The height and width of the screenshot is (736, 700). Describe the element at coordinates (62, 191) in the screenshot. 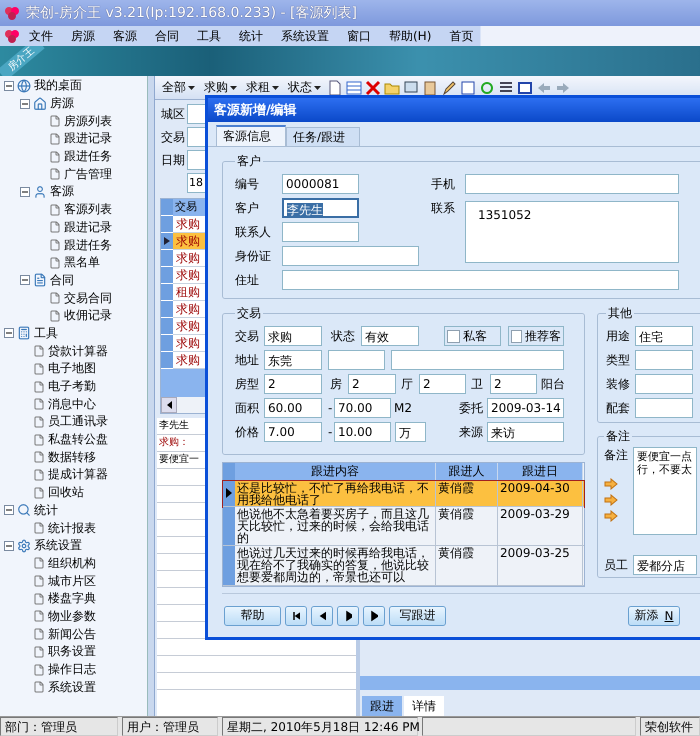

I see `tree-item: 客源` at that location.